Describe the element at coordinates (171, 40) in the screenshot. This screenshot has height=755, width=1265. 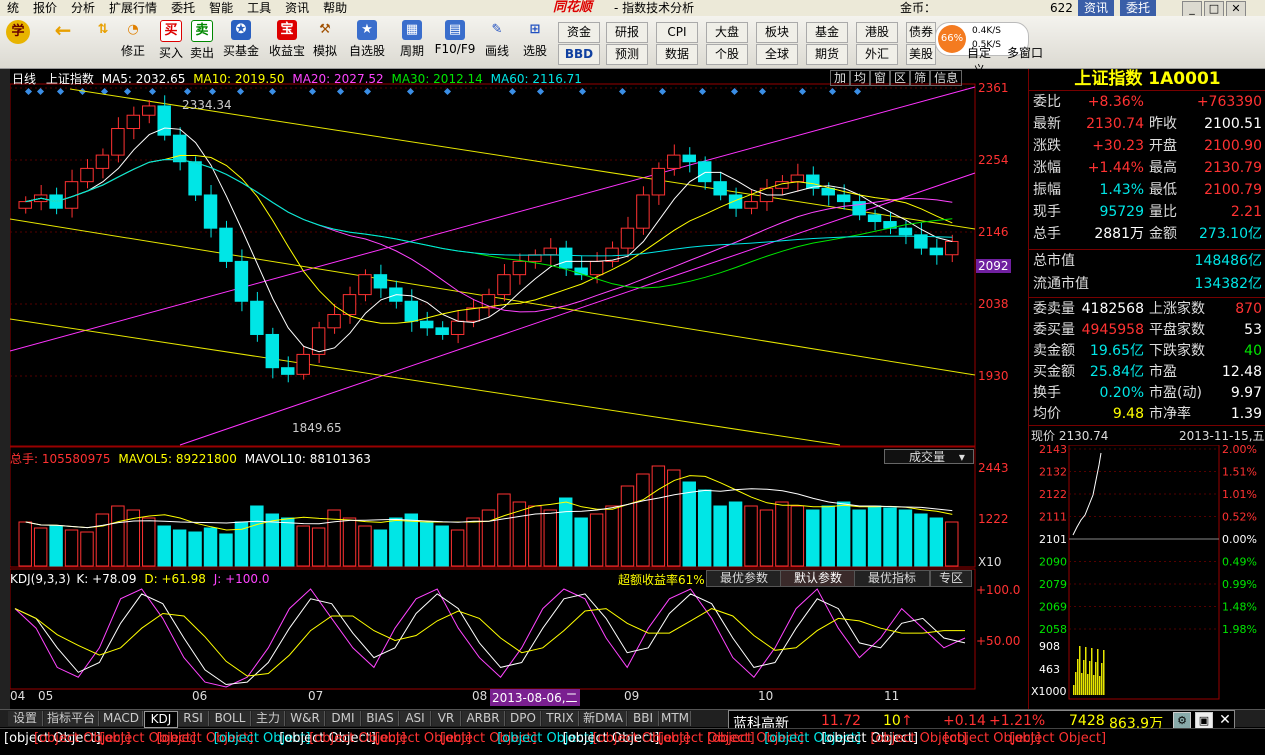
I see `buy-button: 买买入` at that location.